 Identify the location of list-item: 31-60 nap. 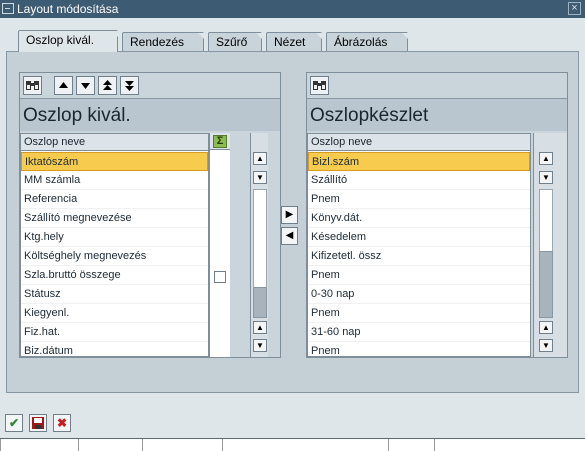
(419, 332).